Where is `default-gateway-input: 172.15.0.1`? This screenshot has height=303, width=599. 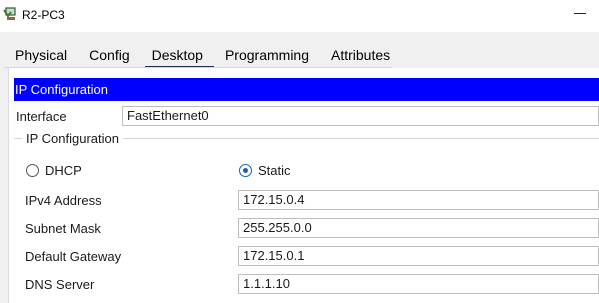 default-gateway-input: 172.15.0.1 is located at coordinates (418, 256).